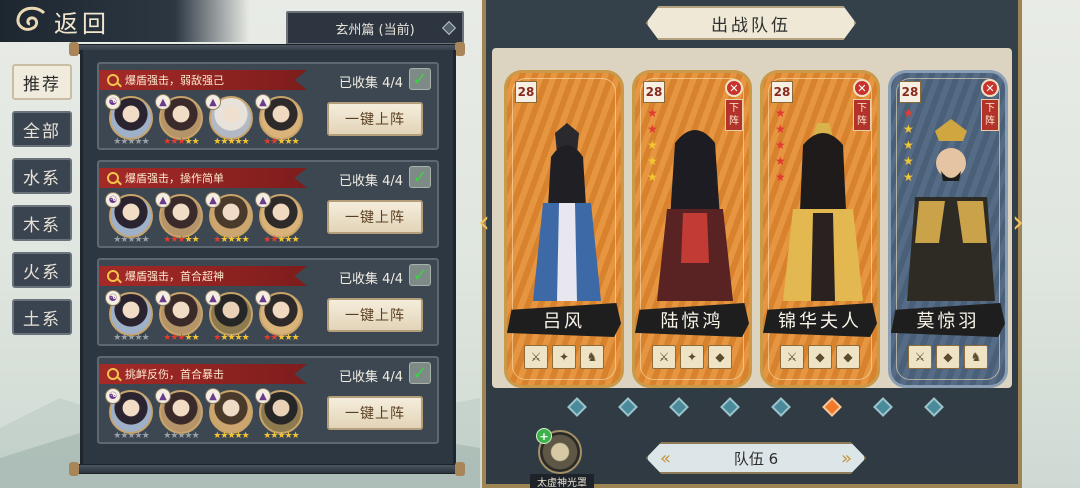 Image resolution: width=1080 pixels, height=488 pixels. What do you see at coordinates (42, 317) in the screenshot?
I see `tab-earth: 土系` at bounding box center [42, 317].